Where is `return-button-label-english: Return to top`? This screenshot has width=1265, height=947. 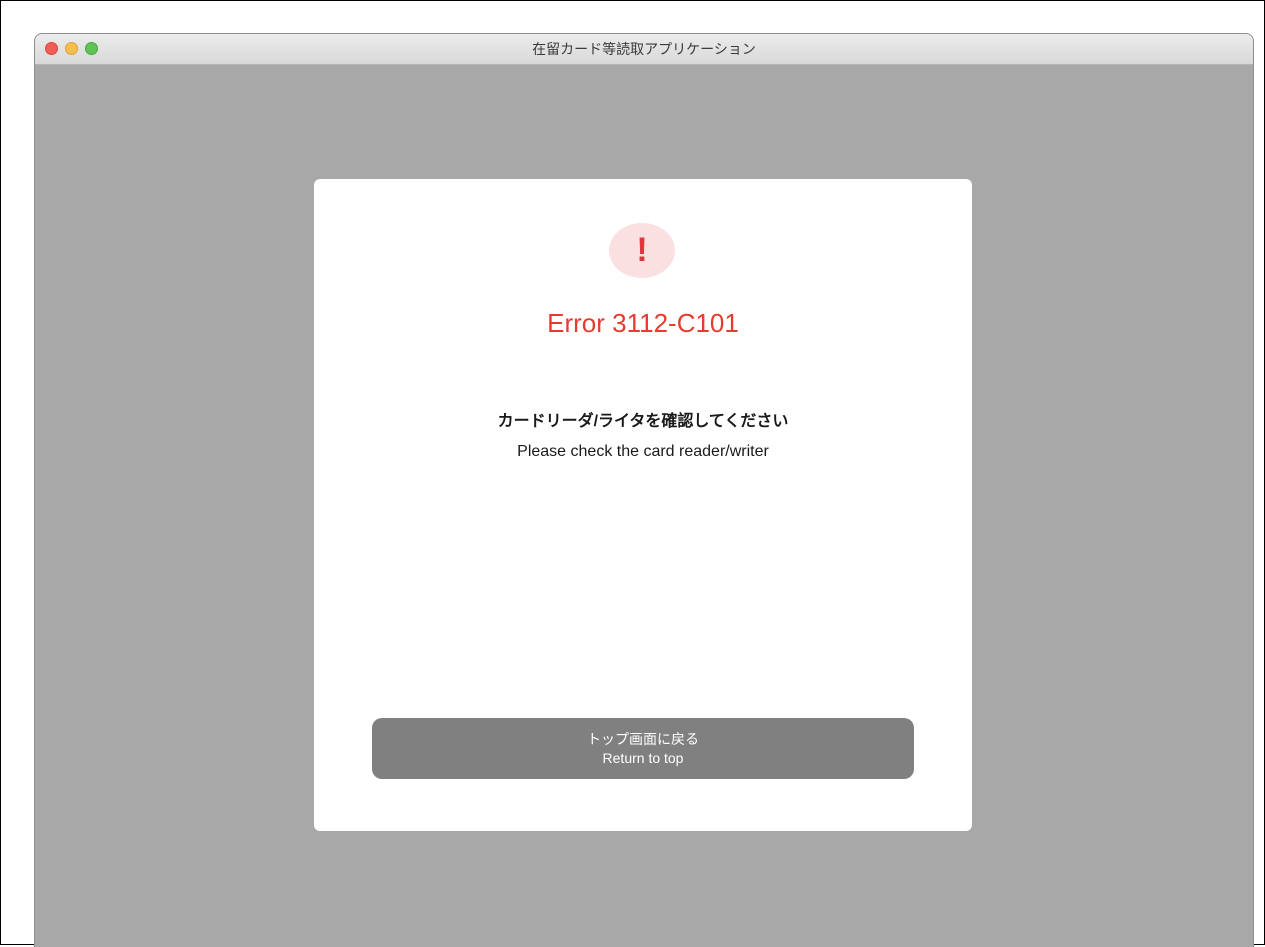 return-button-label-english: Return to top is located at coordinates (643, 758).